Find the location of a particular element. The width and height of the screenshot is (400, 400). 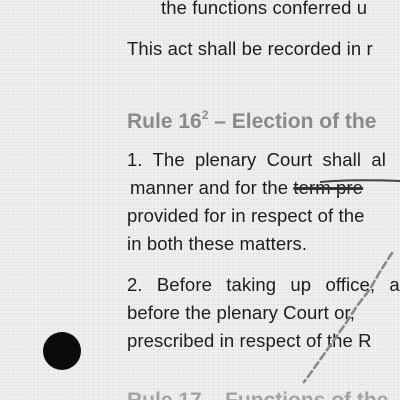

diagonal-pen-stroke is located at coordinates (348, 317).